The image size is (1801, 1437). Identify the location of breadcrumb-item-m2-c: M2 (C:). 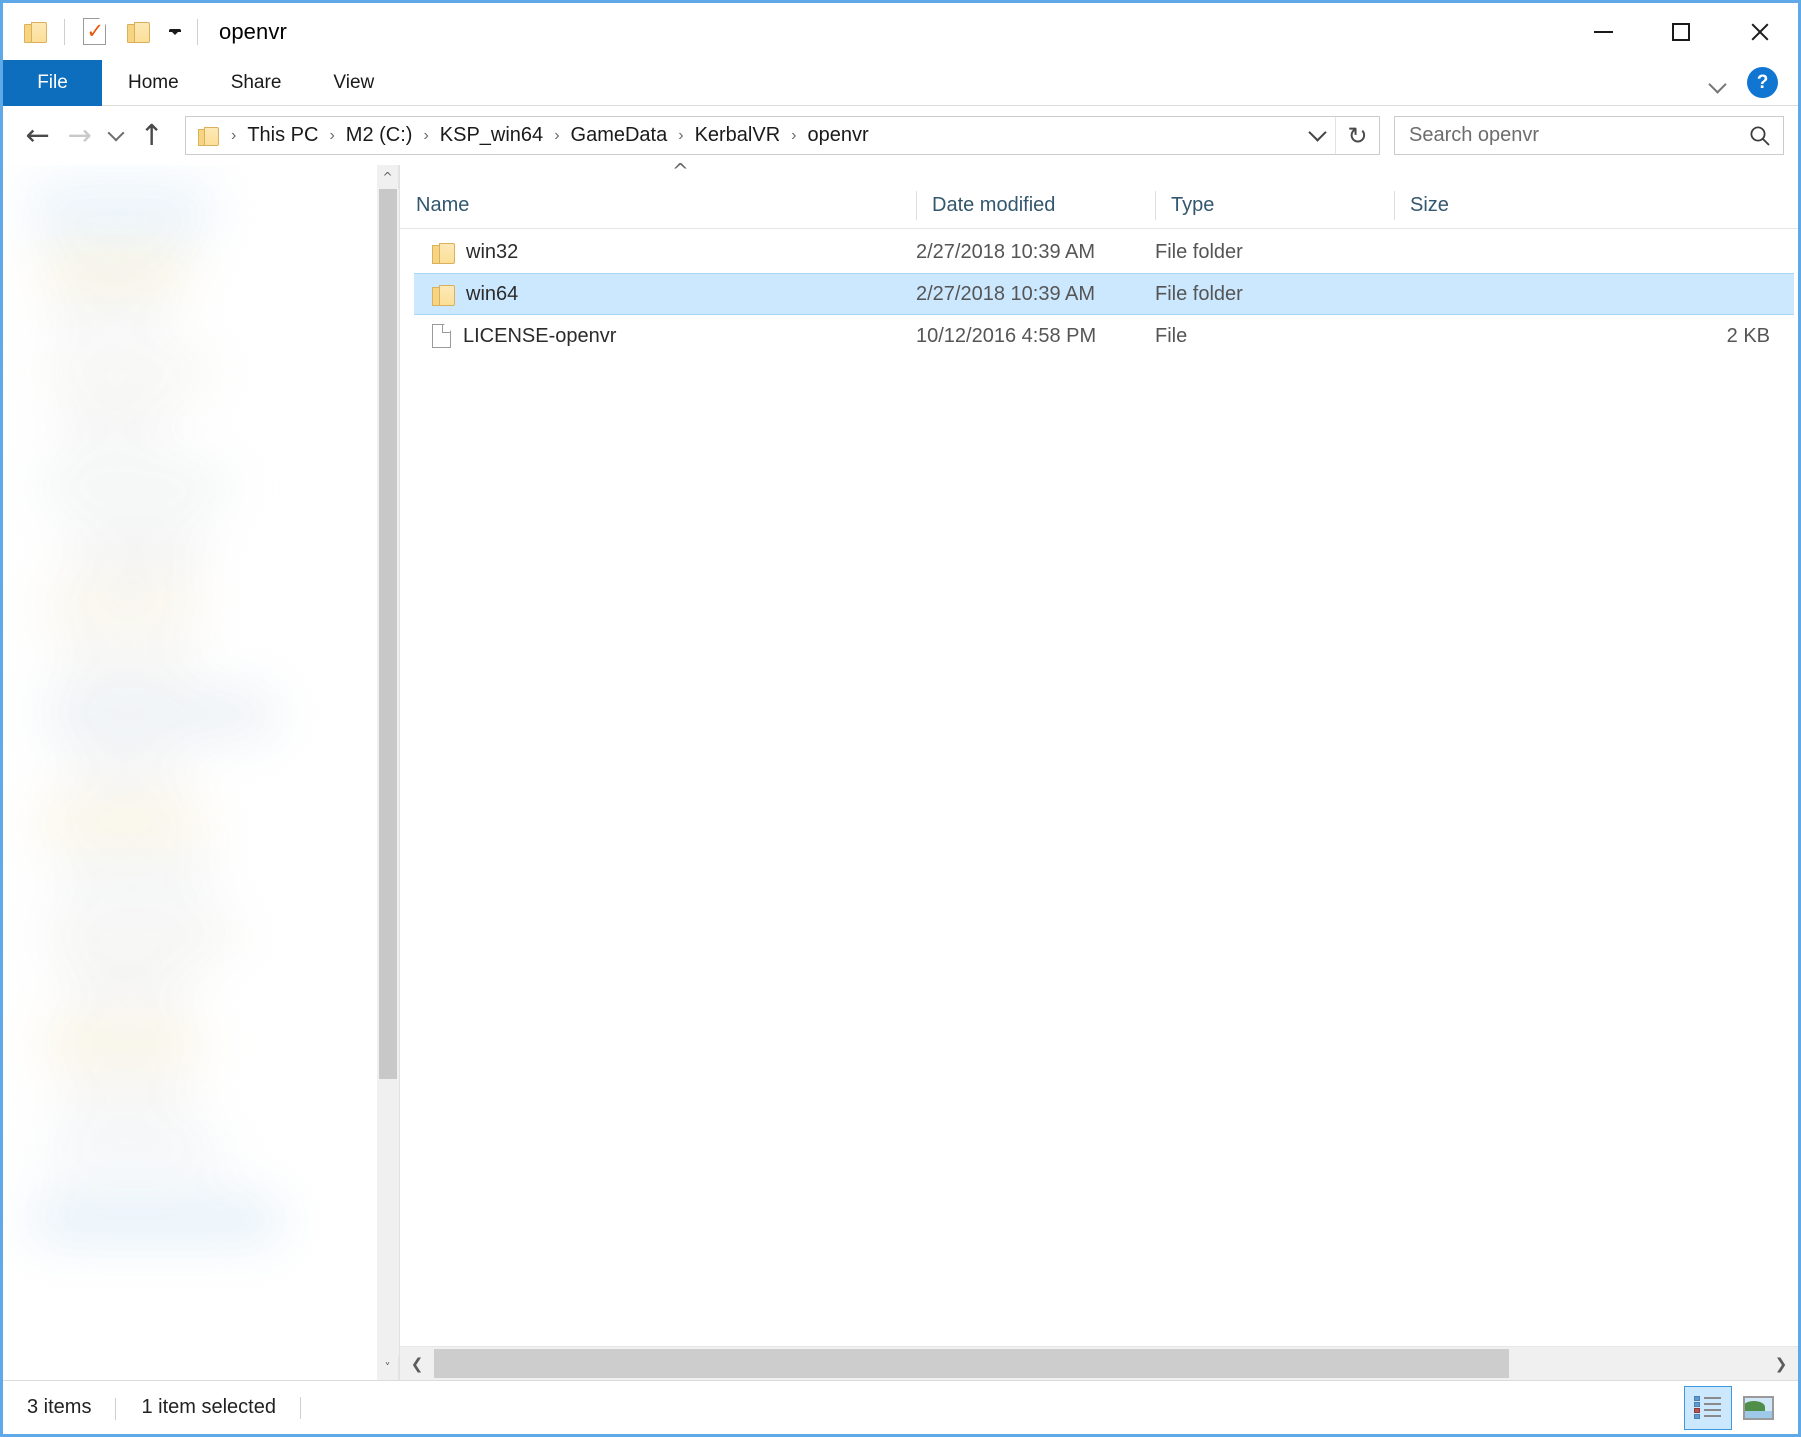
(379, 135).